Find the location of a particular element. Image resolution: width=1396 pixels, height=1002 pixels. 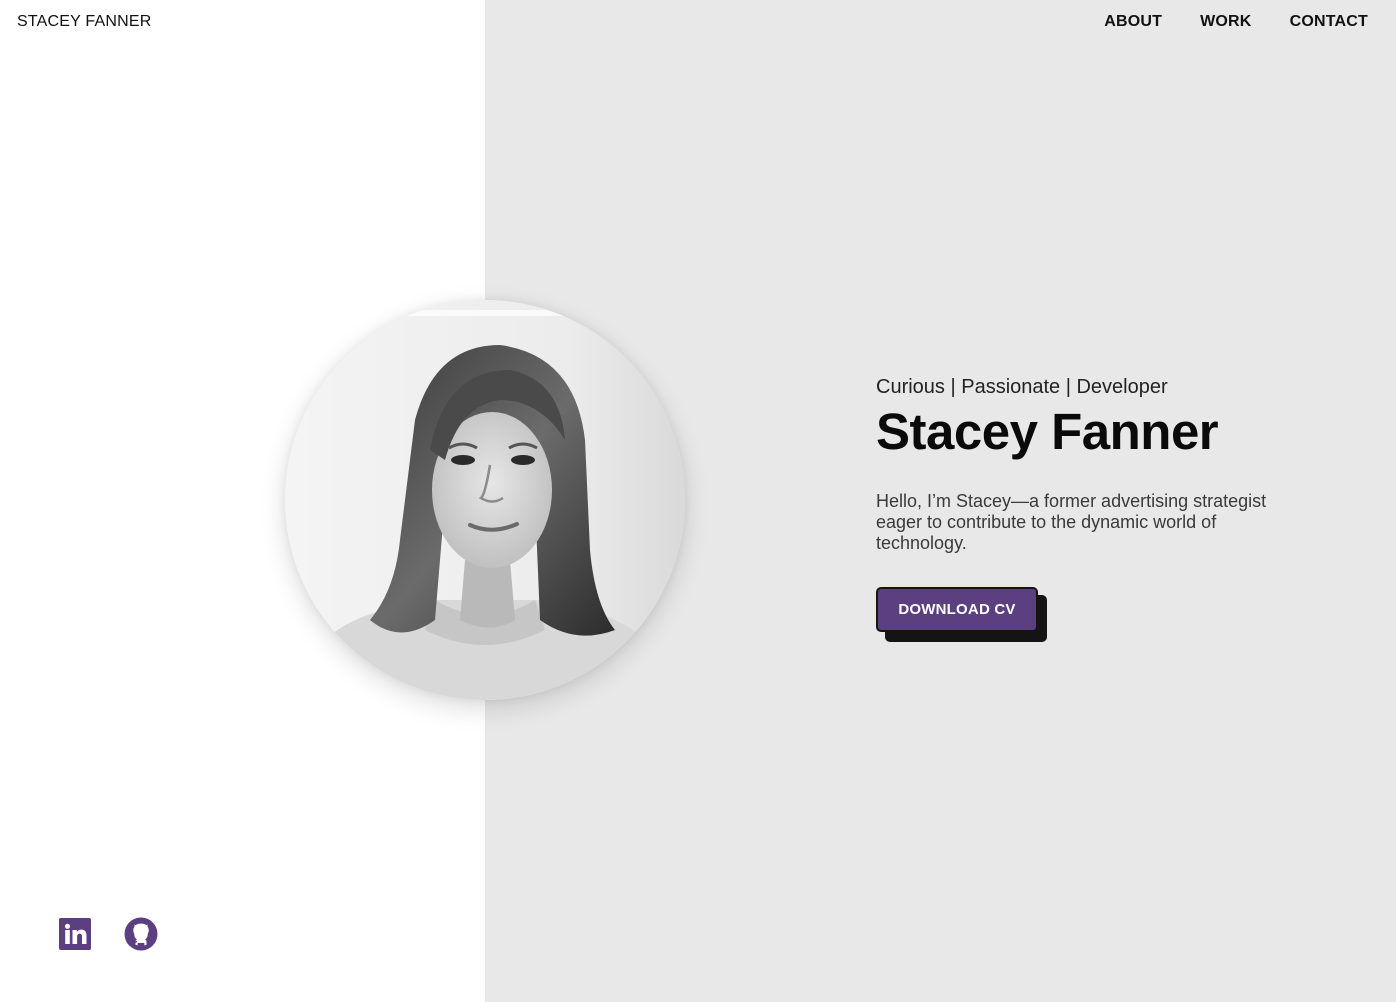

hero-tagline: Curious | Passionate | Developer is located at coordinates (1022, 387).